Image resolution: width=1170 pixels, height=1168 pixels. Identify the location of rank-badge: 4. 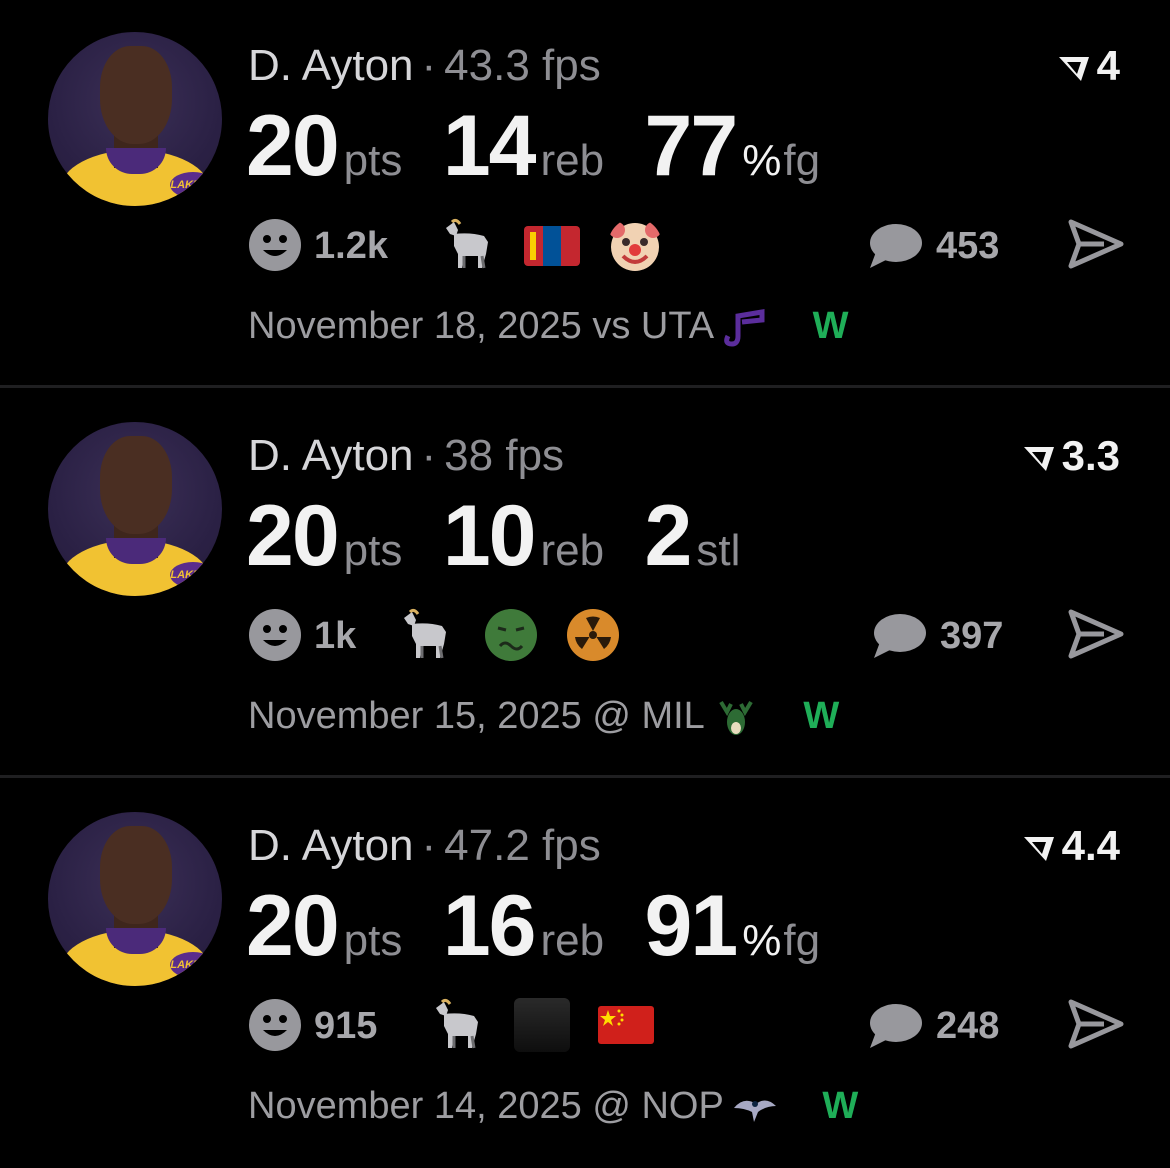
(1088, 66).